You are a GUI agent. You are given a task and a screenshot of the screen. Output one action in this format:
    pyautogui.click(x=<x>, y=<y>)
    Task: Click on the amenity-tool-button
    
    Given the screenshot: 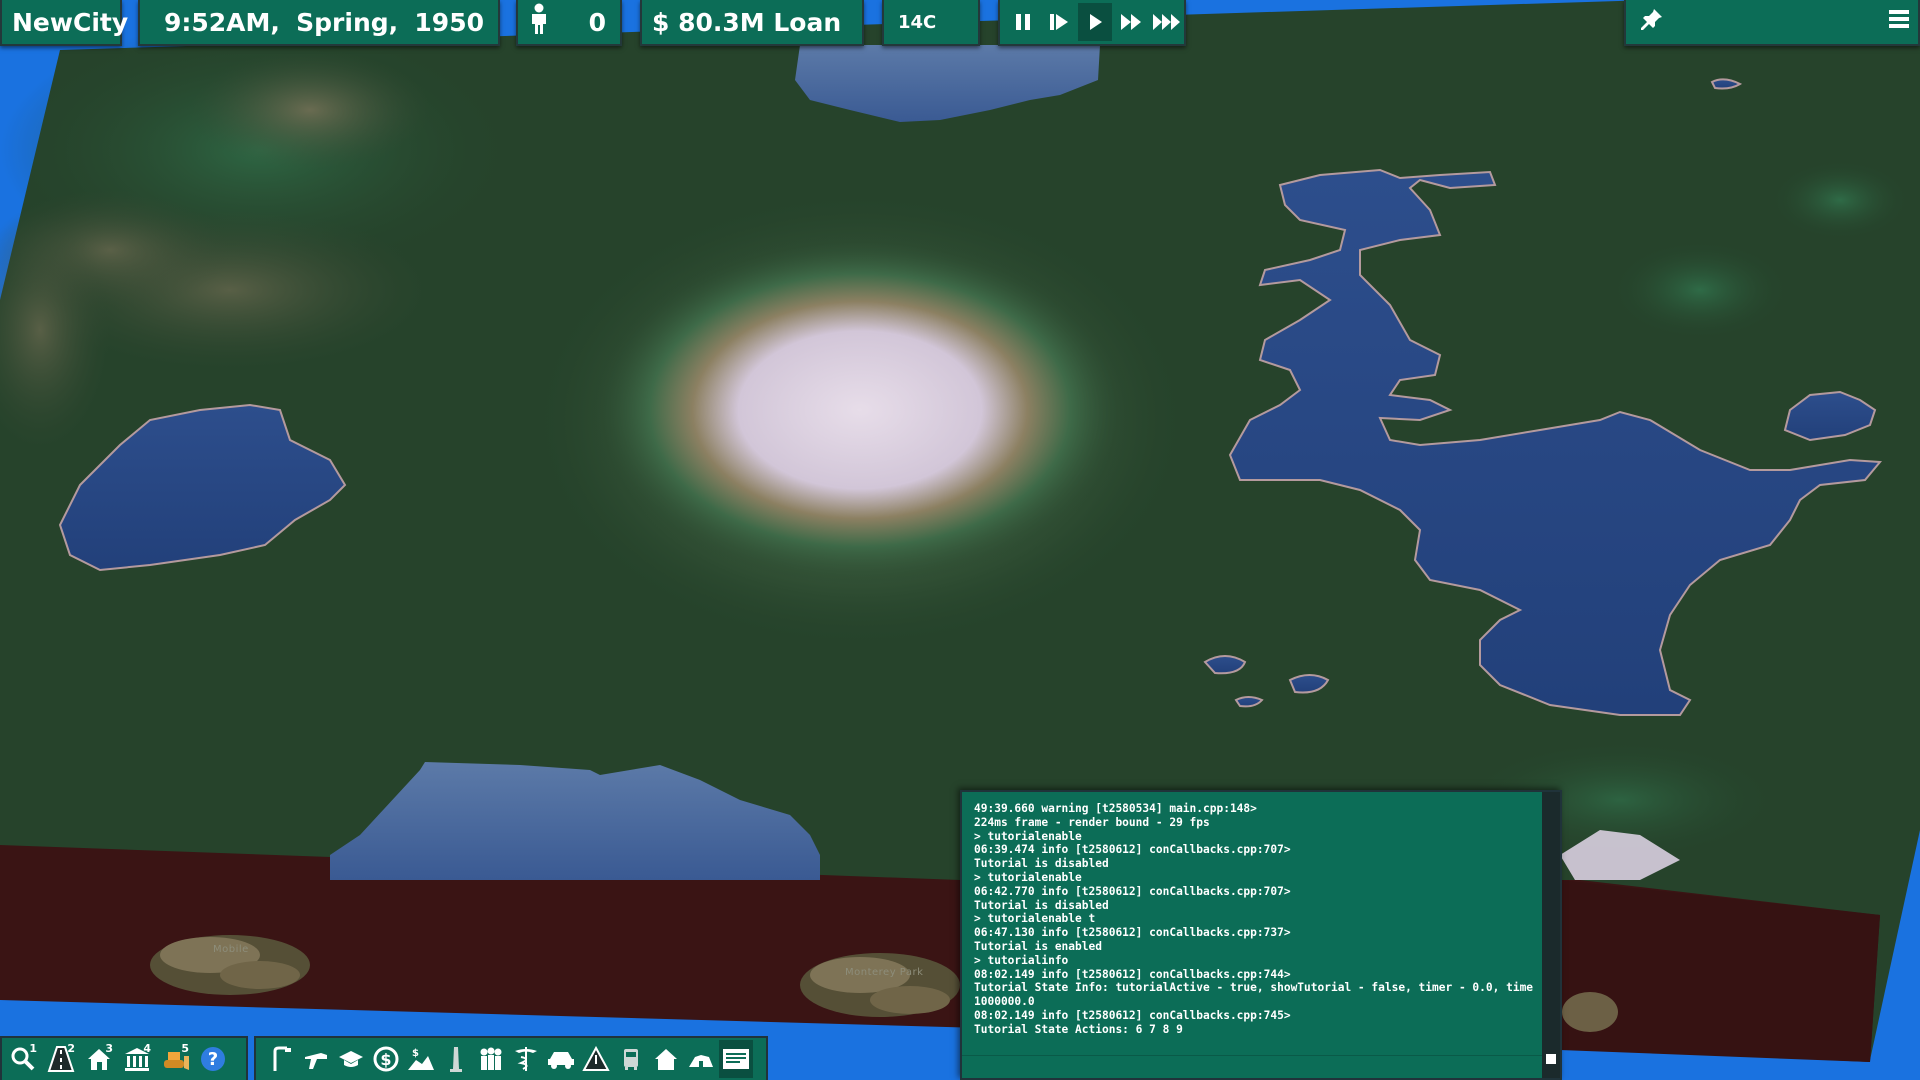 What is the action you would take?
    pyautogui.click(x=701, y=1059)
    